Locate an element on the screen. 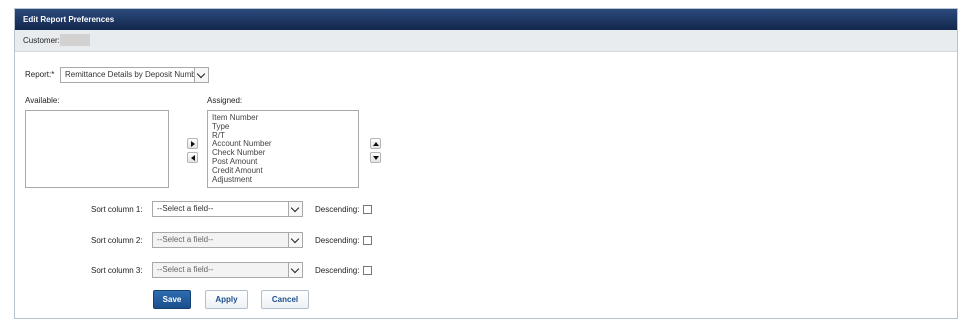 This screenshot has width=969, height=324. customer-label: Customer: is located at coordinates (41, 40).